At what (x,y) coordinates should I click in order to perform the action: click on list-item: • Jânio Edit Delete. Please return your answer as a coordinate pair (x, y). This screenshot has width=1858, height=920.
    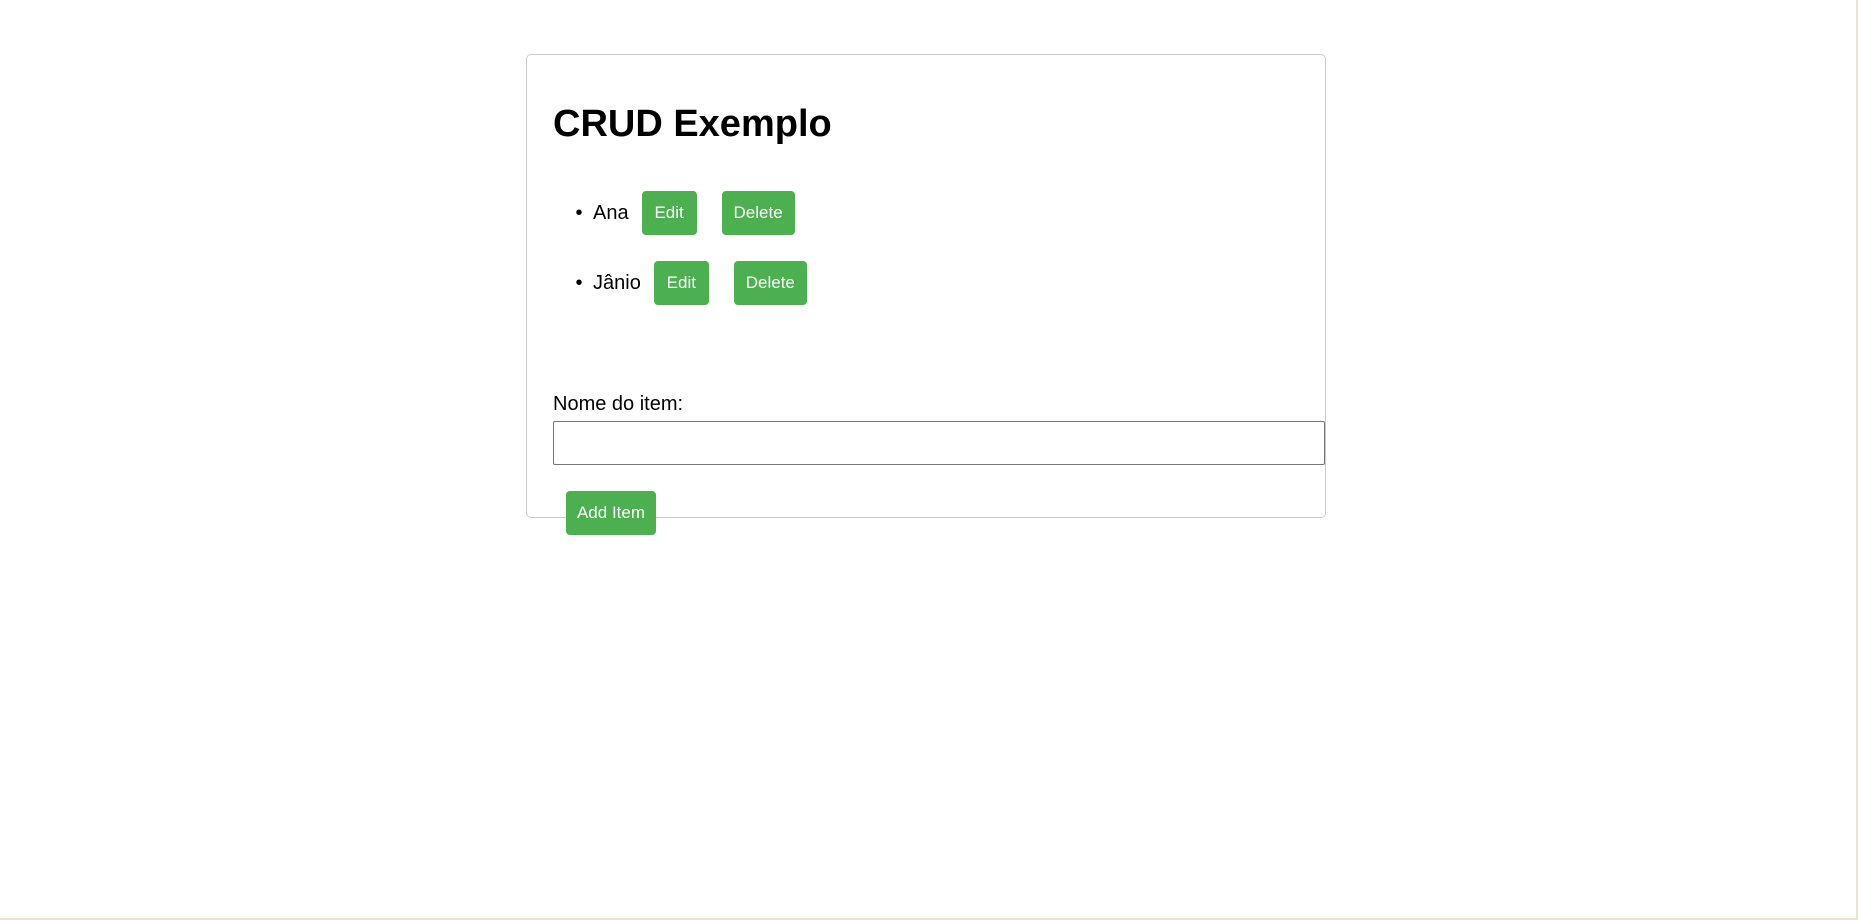
    Looking at the image, I should click on (680, 283).